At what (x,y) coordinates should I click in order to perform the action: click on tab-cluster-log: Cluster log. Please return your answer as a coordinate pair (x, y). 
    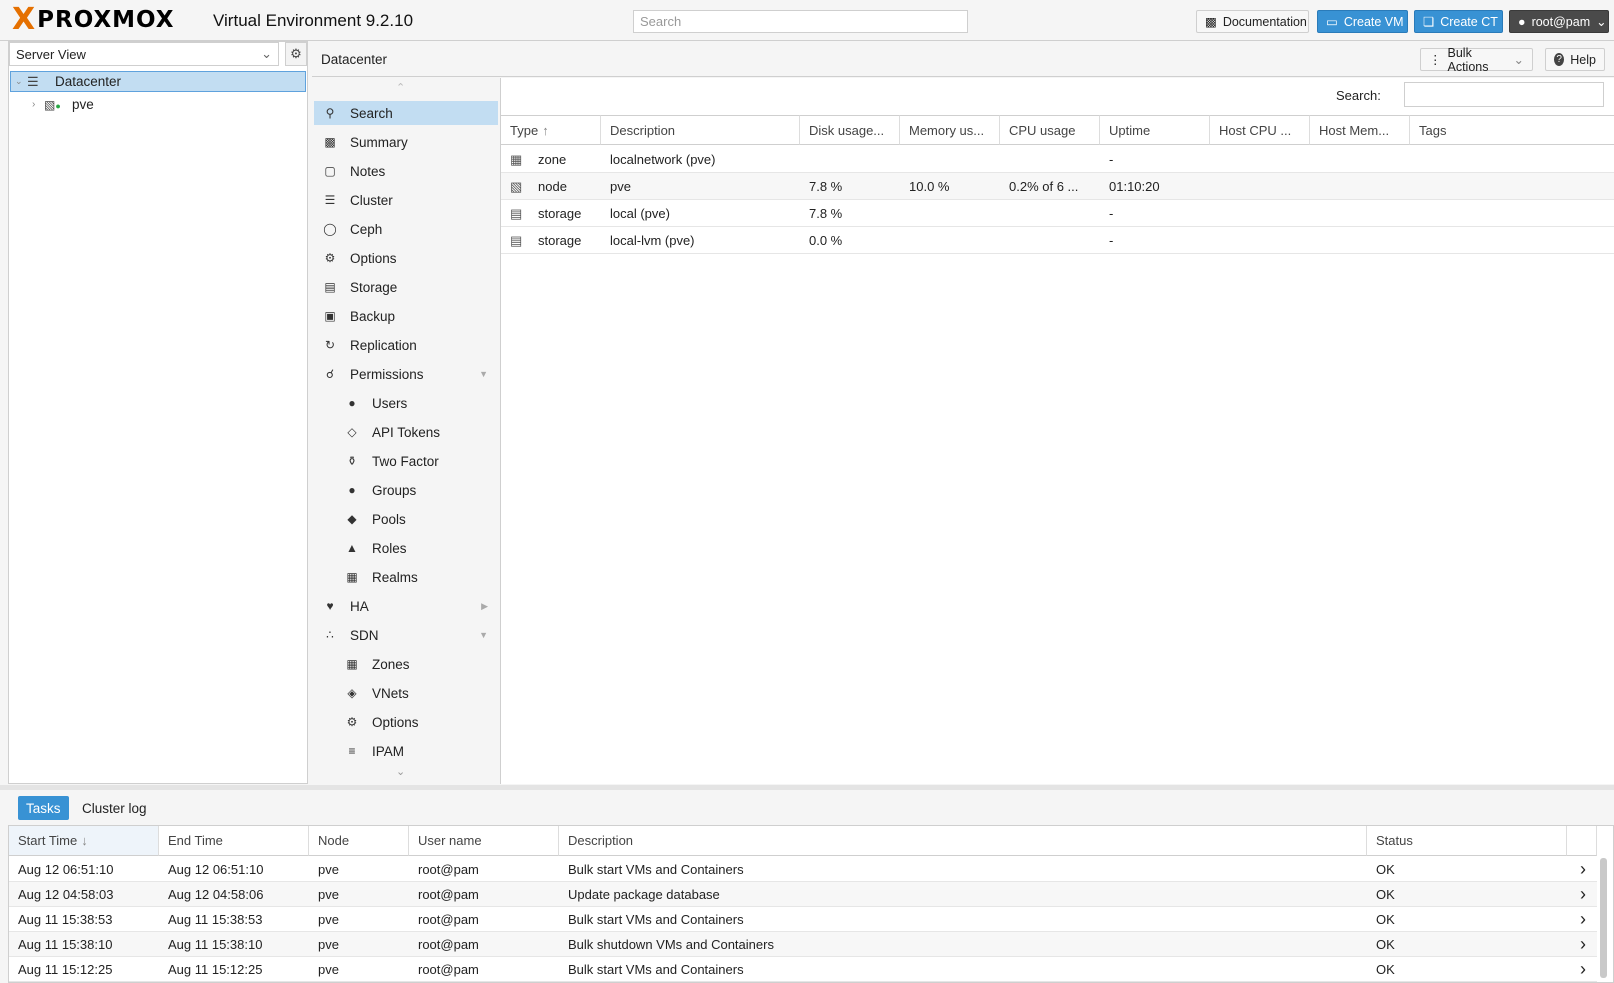
    Looking at the image, I should click on (114, 808).